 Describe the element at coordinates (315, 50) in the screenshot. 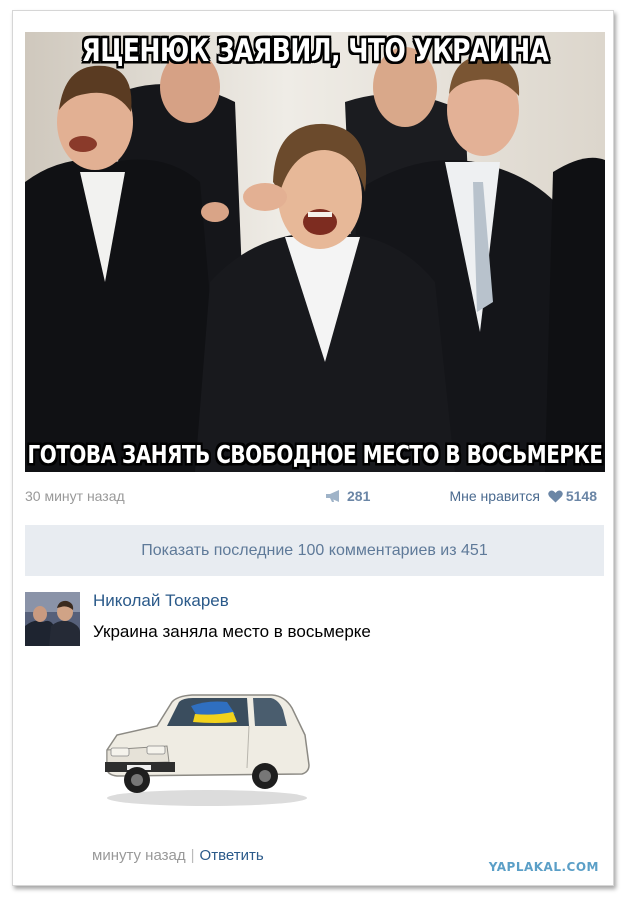

I see `meme-top-caption: ЯЦЕНЮК ЗАЯВИЛ, ЧТО УКРАИНА` at that location.